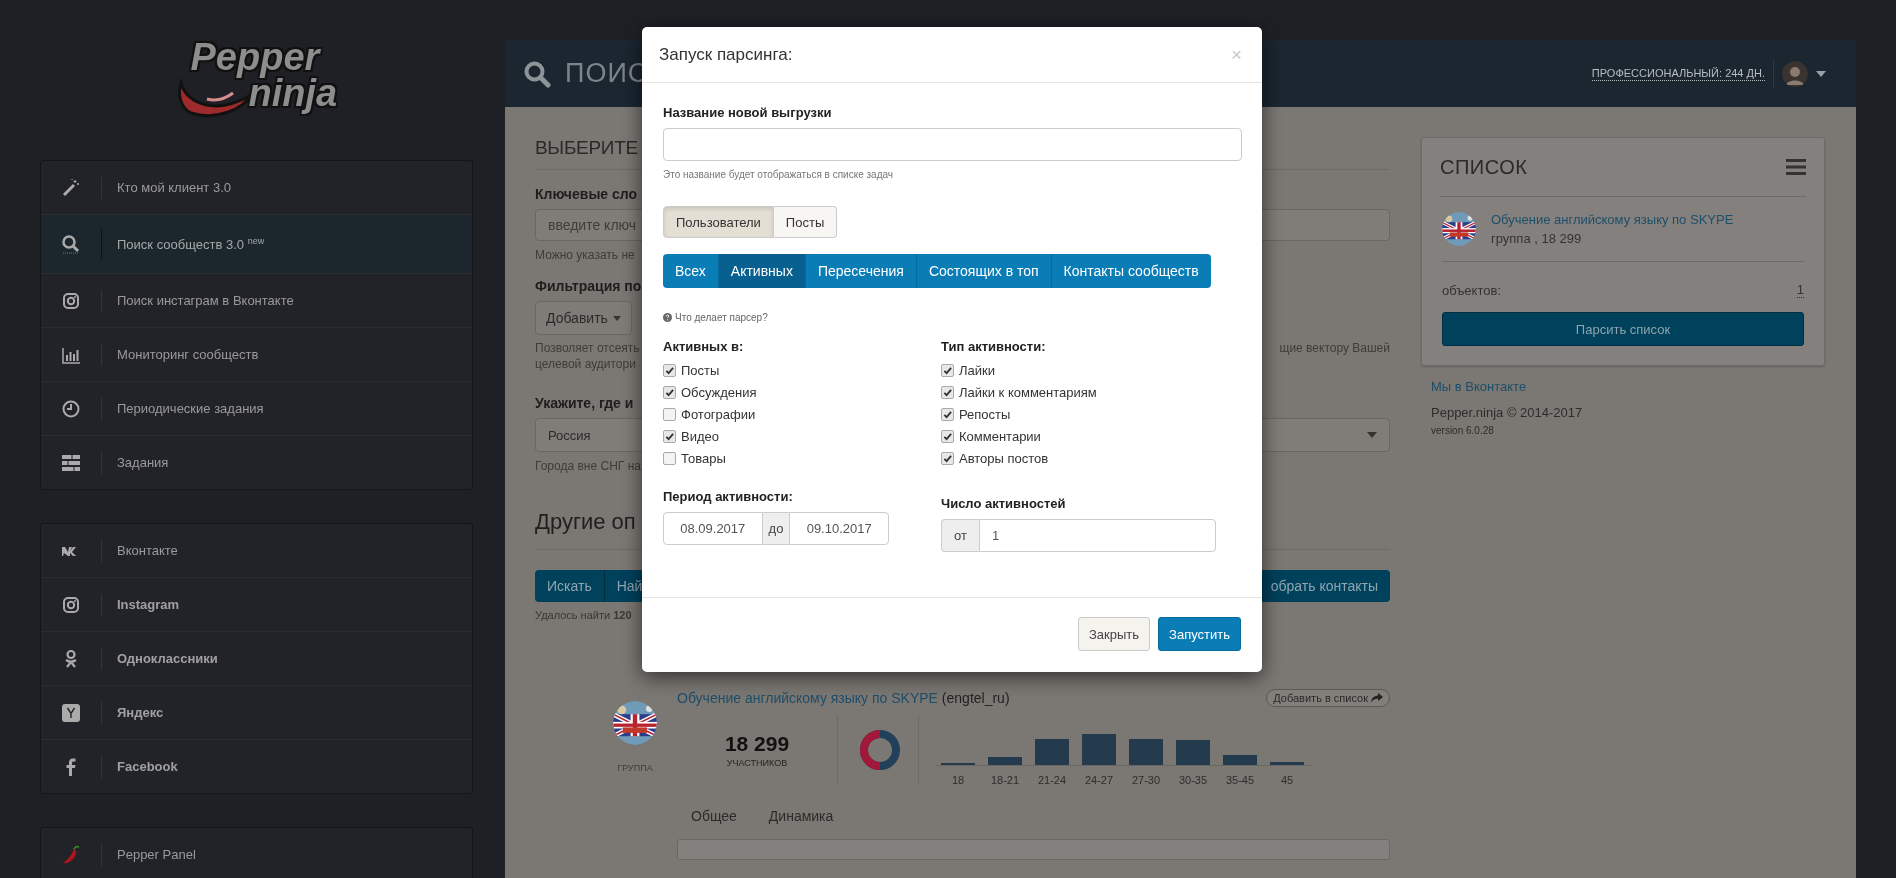 The width and height of the screenshot is (1896, 878). I want to click on field-label: Фильтрация по, so click(588, 286).